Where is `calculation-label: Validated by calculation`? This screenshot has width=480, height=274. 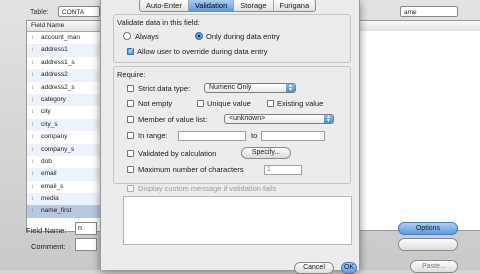
calculation-label: Validated by calculation is located at coordinates (177, 153).